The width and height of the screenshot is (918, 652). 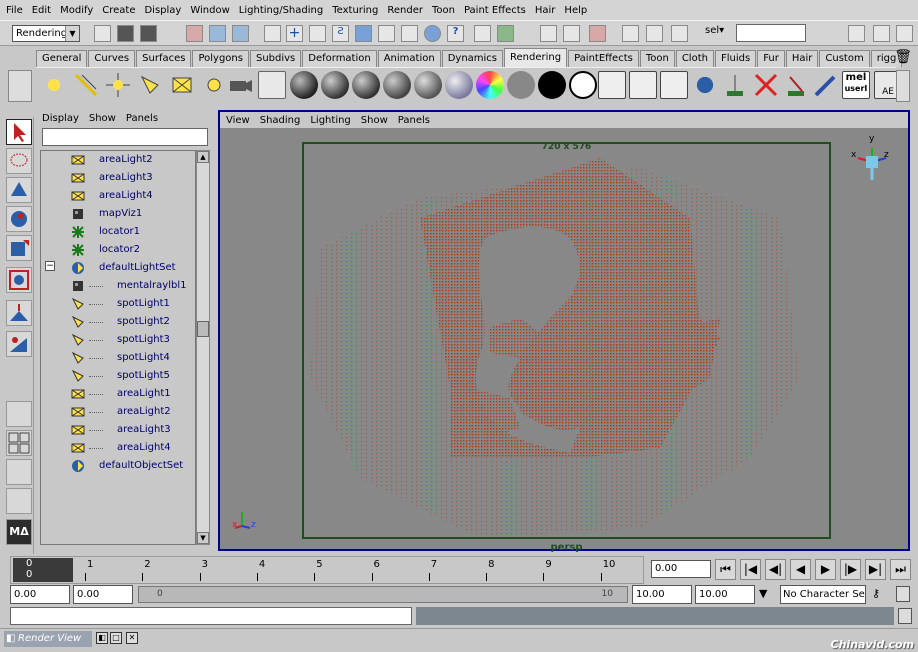 I want to click on shelf-tab-deformation: Deformation, so click(x=339, y=58).